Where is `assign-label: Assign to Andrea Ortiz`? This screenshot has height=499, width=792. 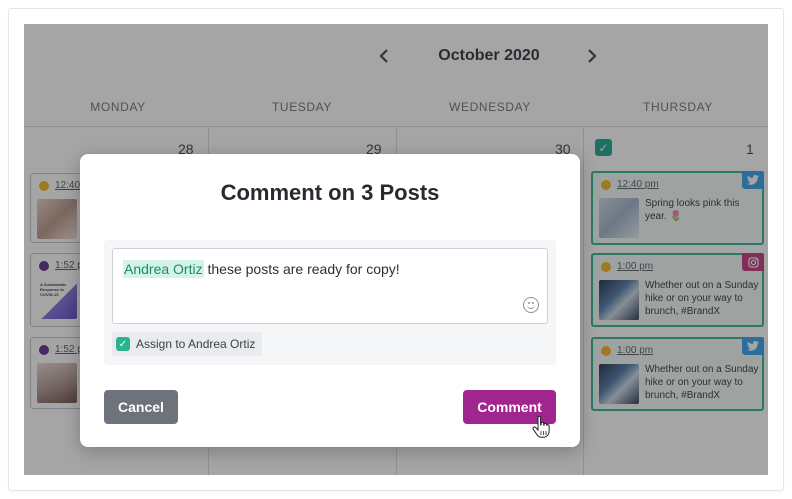 assign-label: Assign to Andrea Ortiz is located at coordinates (196, 344).